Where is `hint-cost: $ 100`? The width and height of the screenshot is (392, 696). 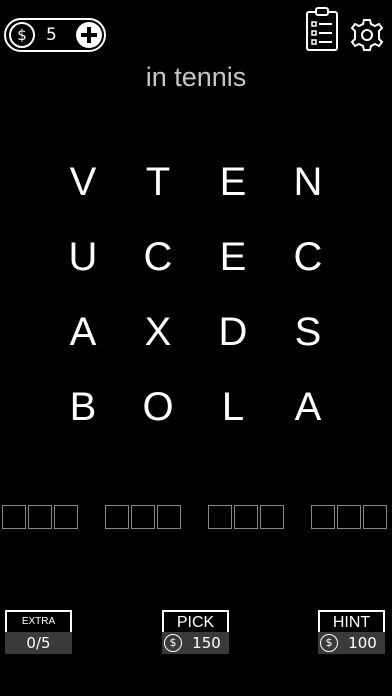 hint-cost: $ 100 is located at coordinates (351, 643).